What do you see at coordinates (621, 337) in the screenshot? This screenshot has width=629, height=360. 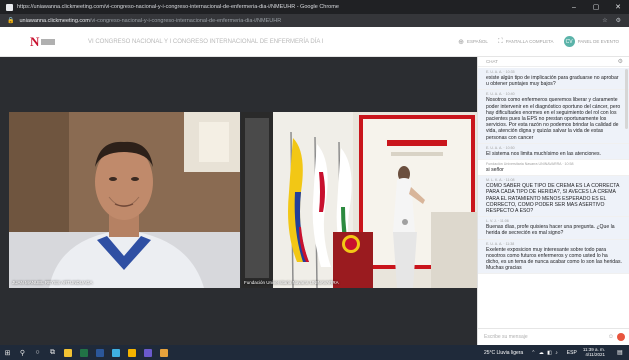 I see `send-button` at bounding box center [621, 337].